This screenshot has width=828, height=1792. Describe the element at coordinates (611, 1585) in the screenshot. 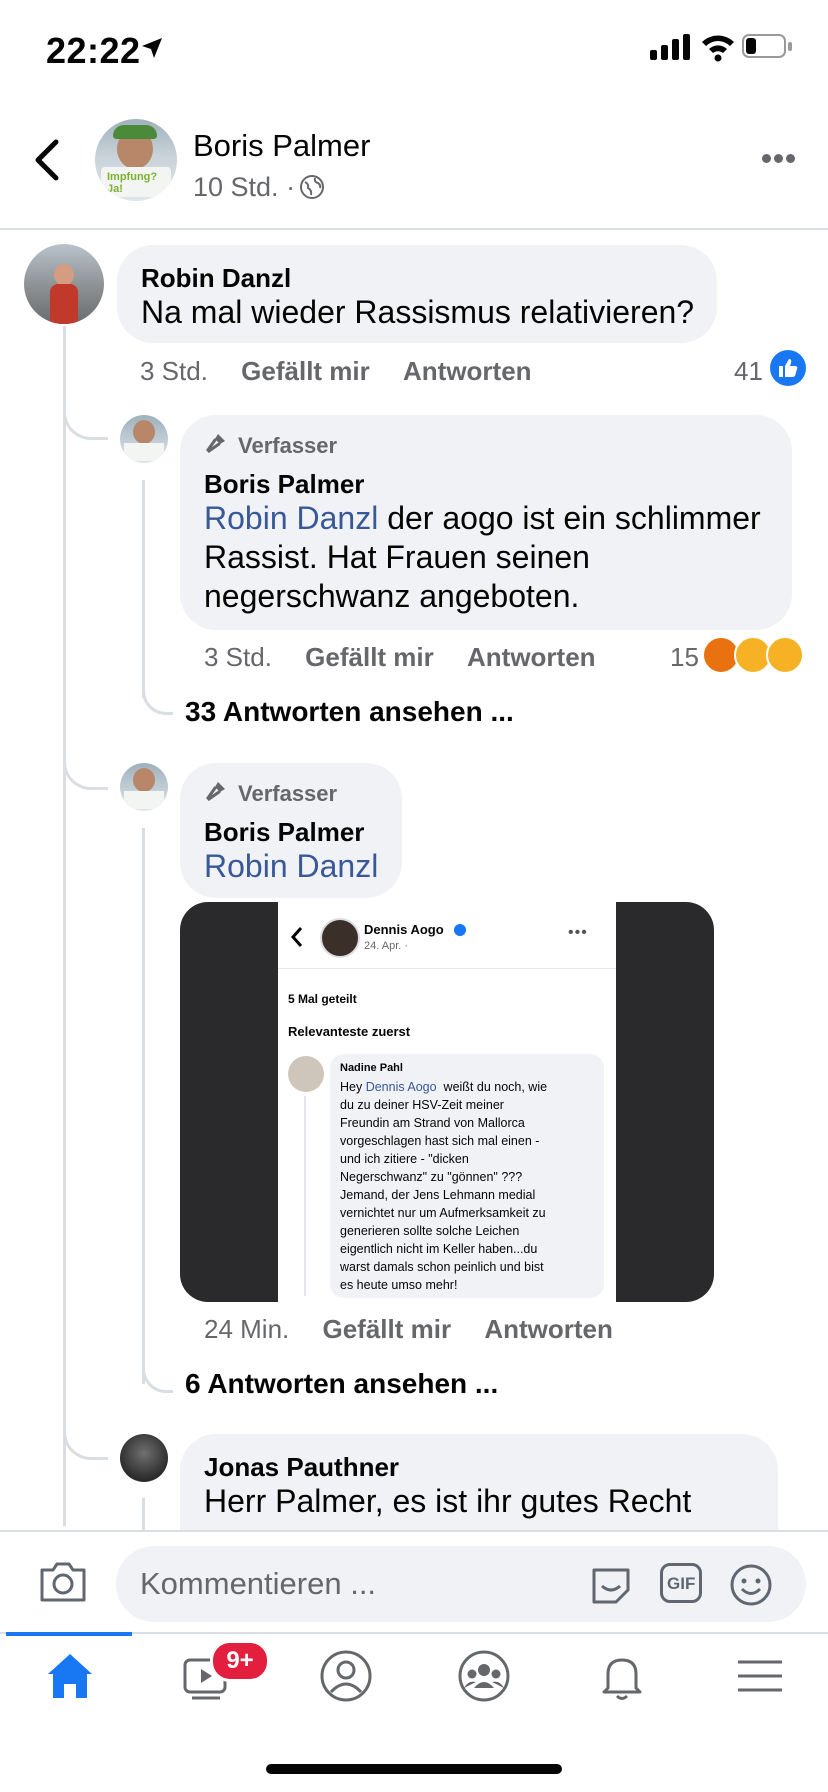

I see `sticker-icon` at that location.